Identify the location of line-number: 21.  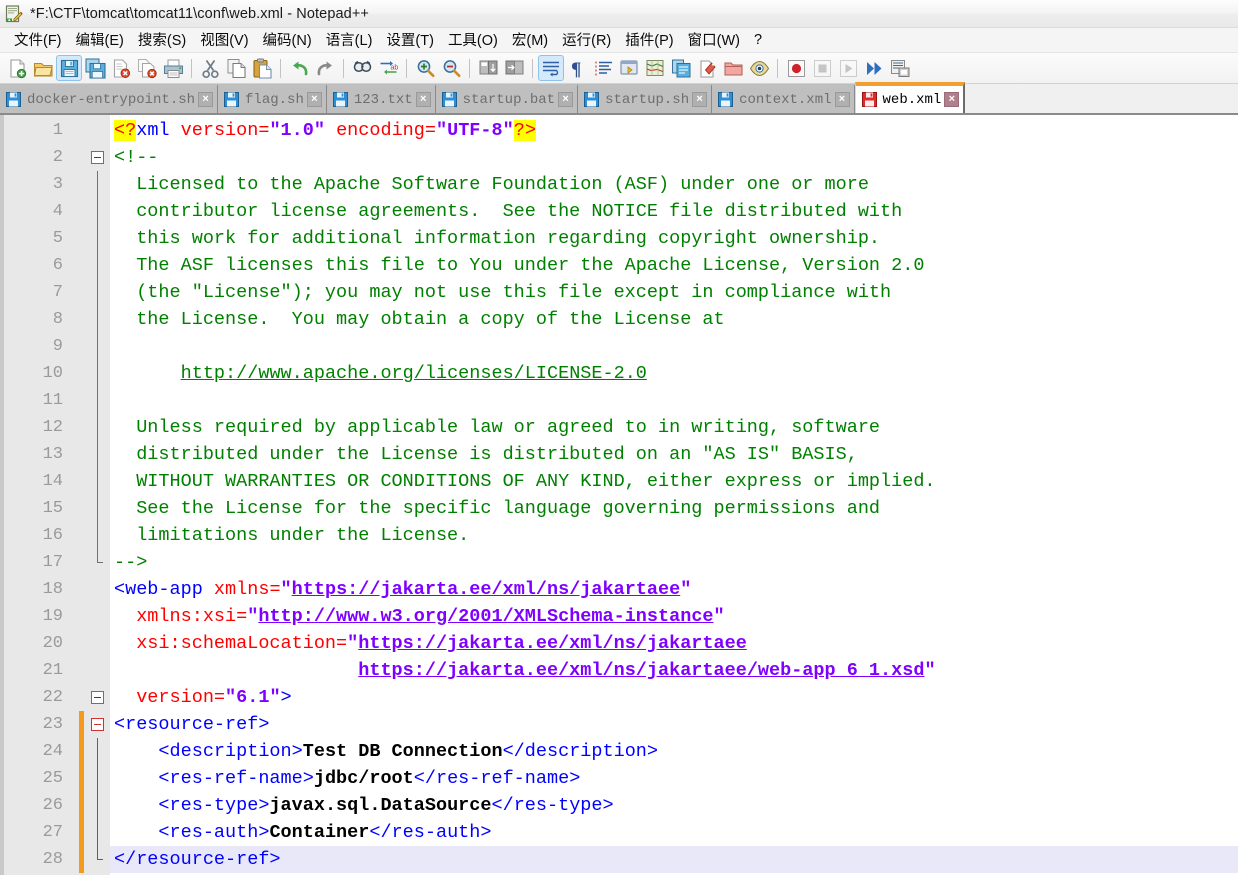
(52, 670).